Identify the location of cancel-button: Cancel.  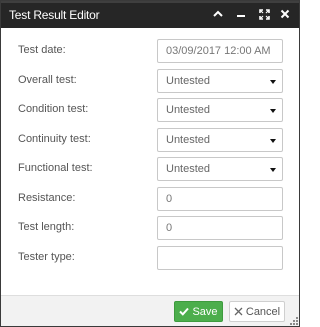
(257, 311).